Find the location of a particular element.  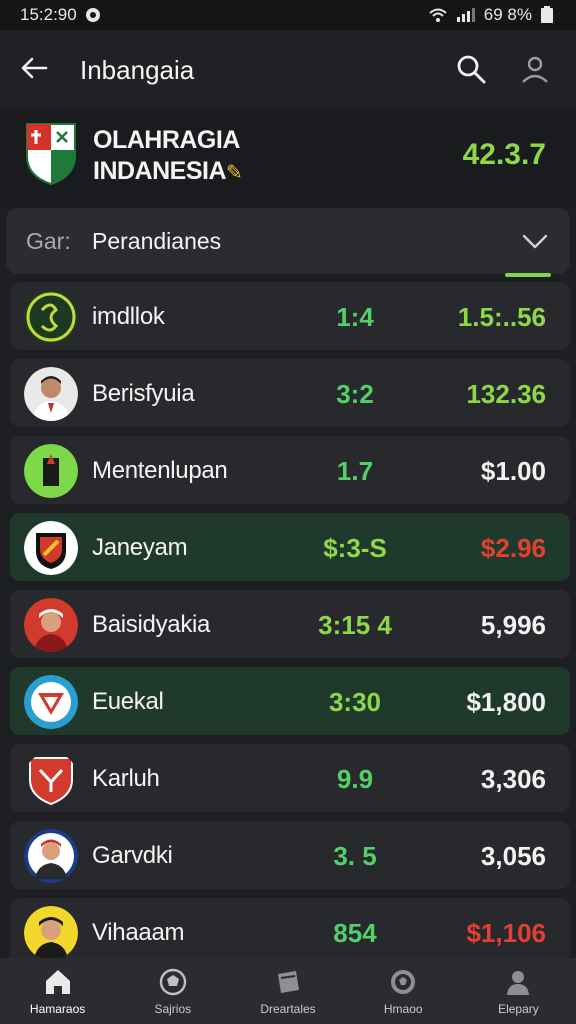

status-bar: 15:2:90 69 8% is located at coordinates (288, 15).